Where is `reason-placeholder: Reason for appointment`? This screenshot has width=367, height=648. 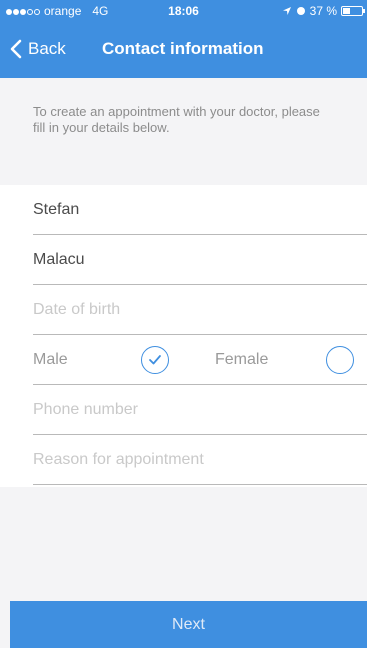 reason-placeholder: Reason for appointment is located at coordinates (118, 459).